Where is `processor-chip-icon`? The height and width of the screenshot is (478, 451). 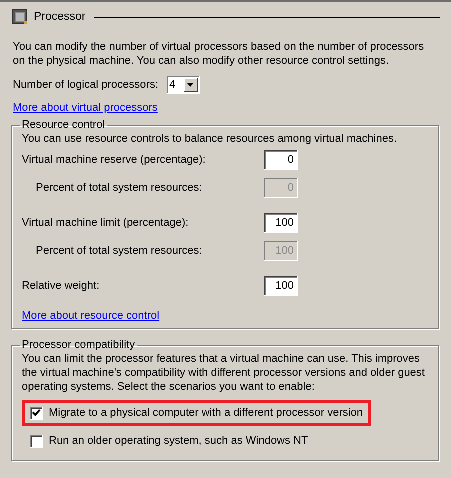 processor-chip-icon is located at coordinates (20, 17).